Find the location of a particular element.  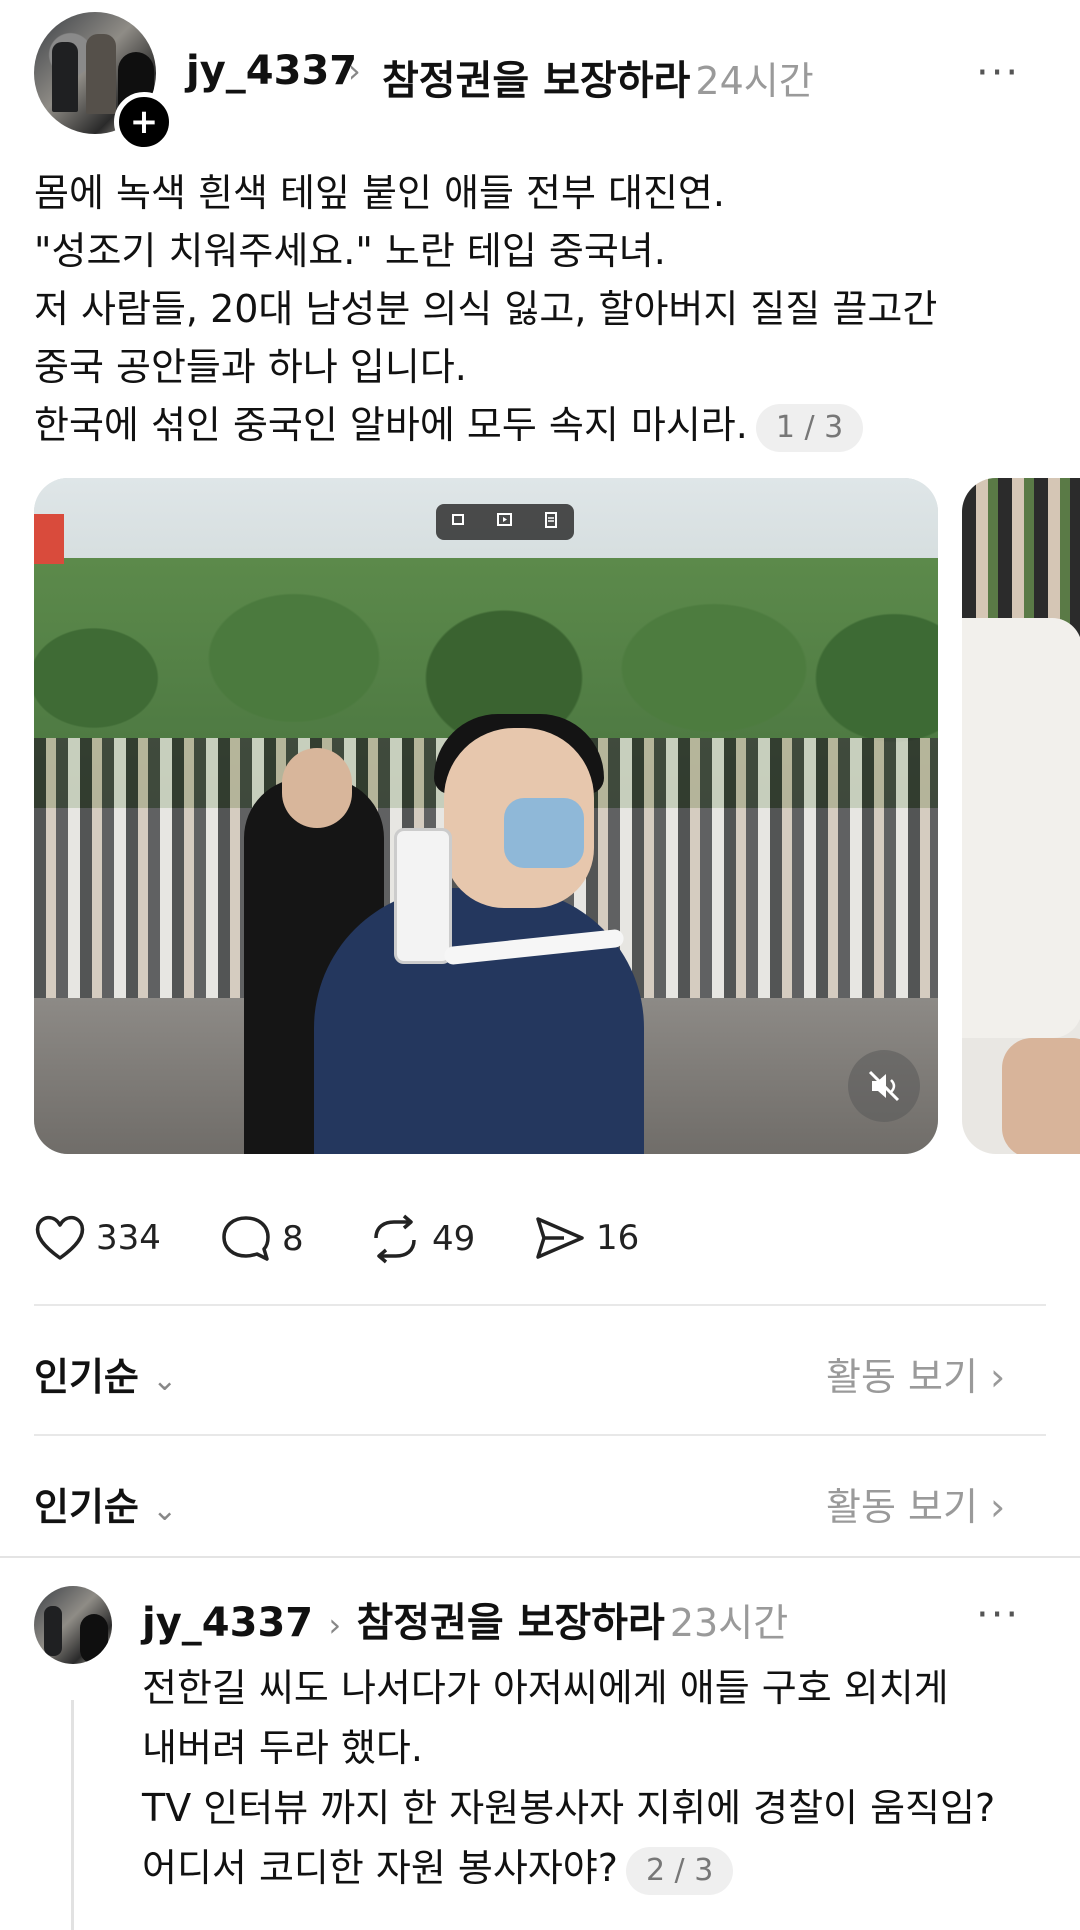

comment-button: 8 is located at coordinates (262, 1239).